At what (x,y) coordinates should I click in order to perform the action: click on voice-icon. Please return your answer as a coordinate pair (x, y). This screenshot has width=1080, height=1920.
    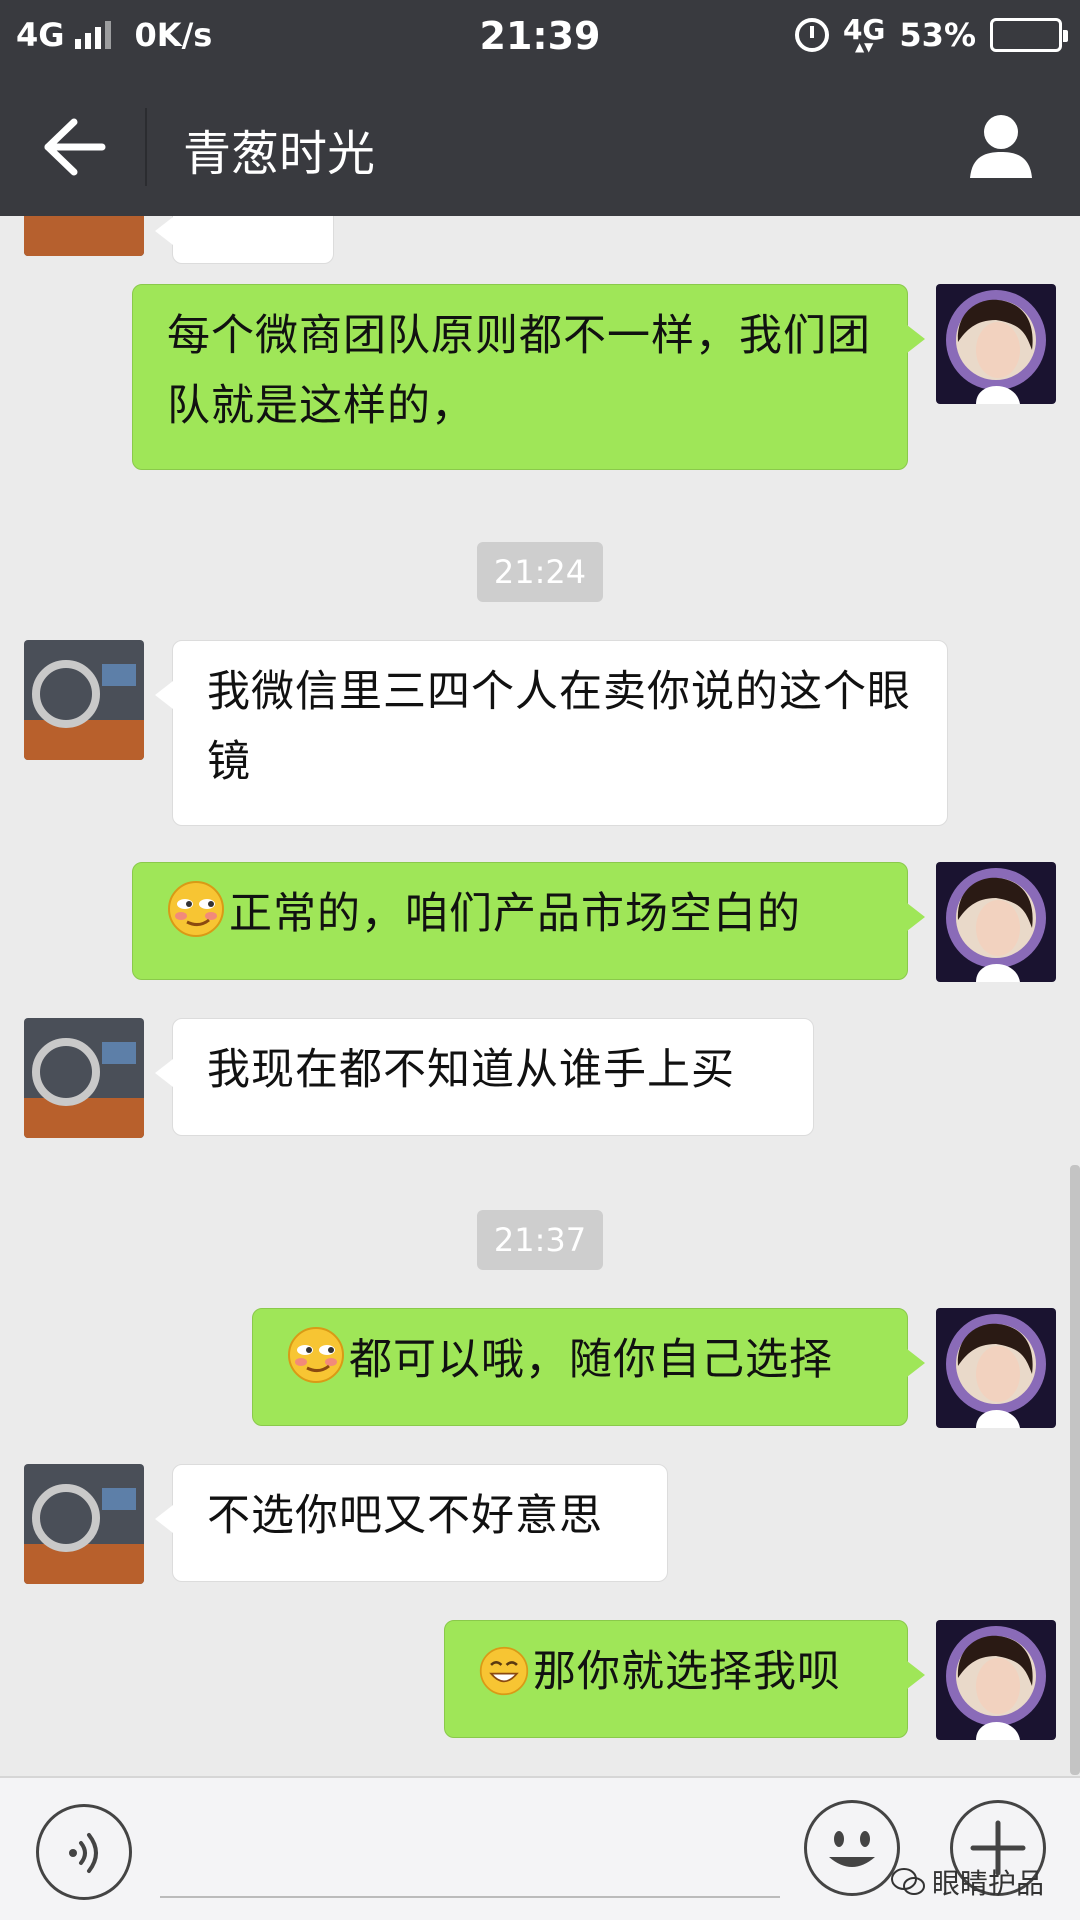
    Looking at the image, I should click on (83, 1853).